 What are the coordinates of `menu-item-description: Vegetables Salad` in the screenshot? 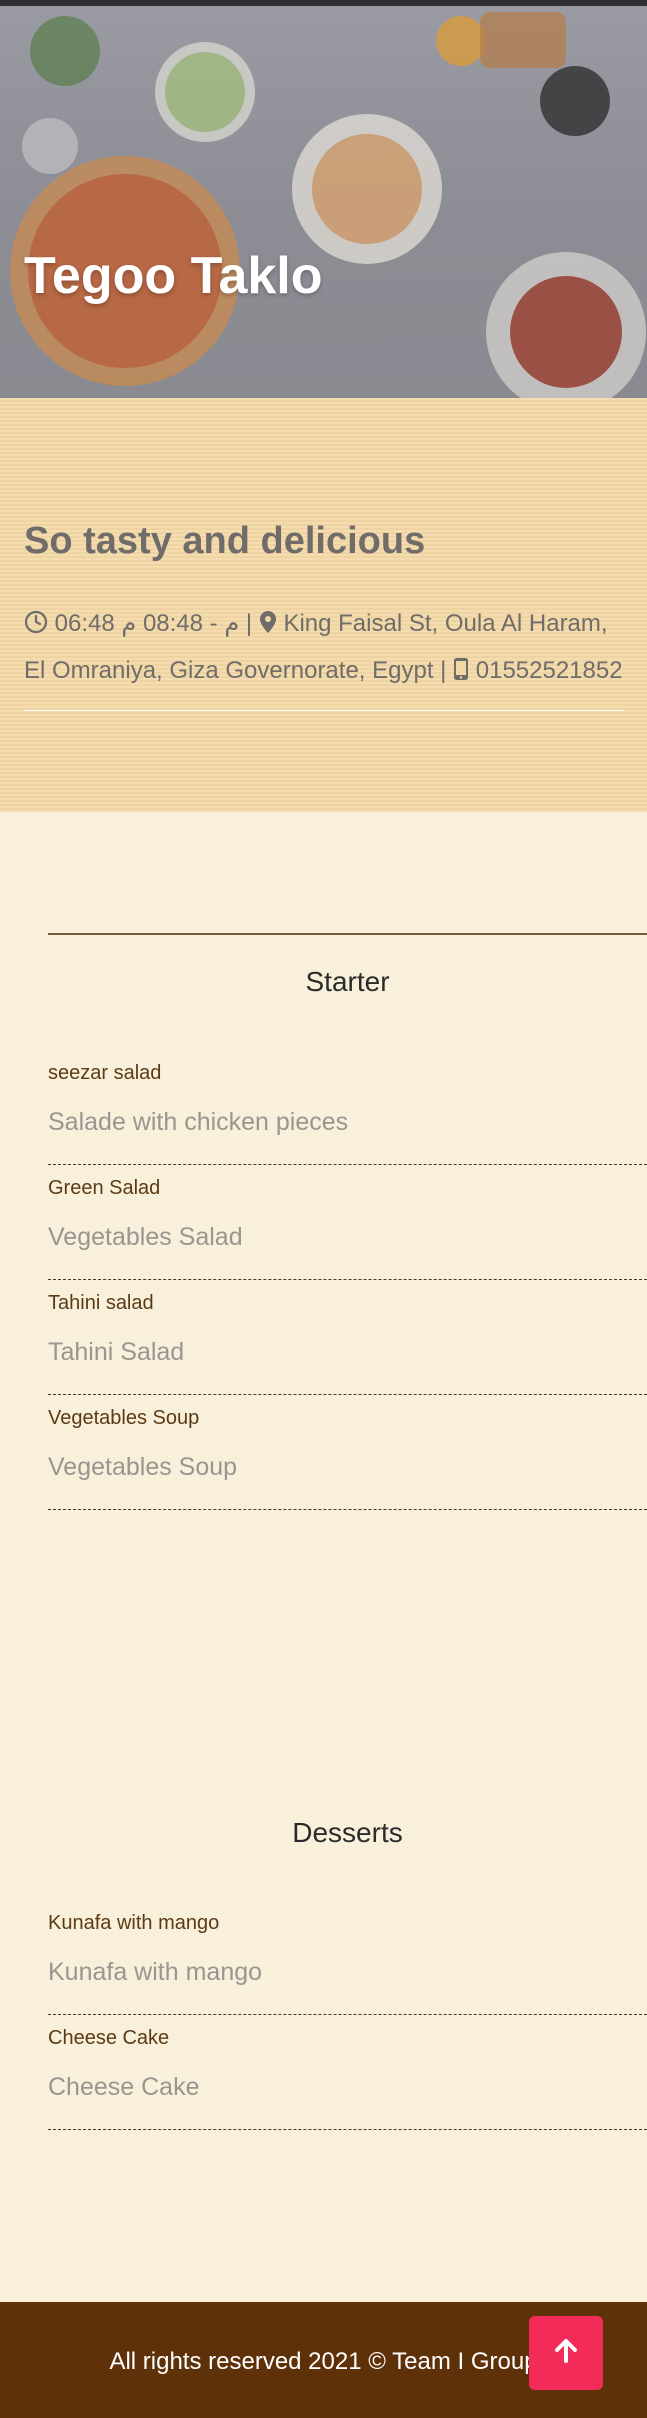 It's located at (145, 1237).